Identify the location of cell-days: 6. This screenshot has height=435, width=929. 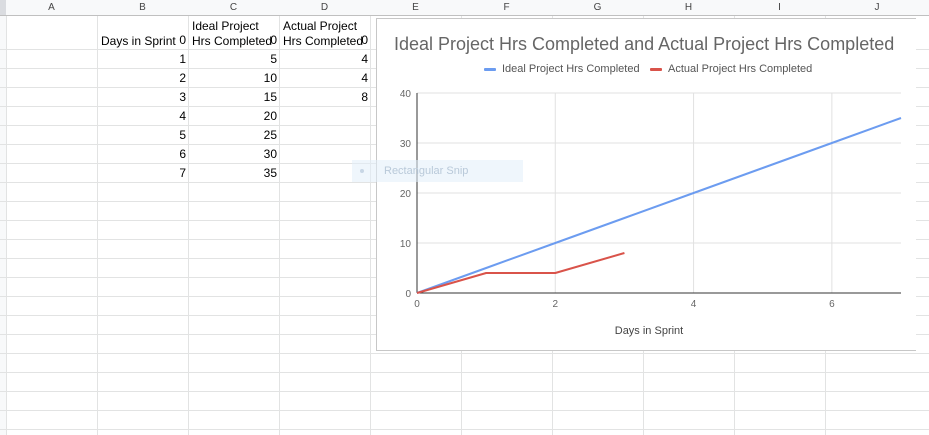
(146, 154).